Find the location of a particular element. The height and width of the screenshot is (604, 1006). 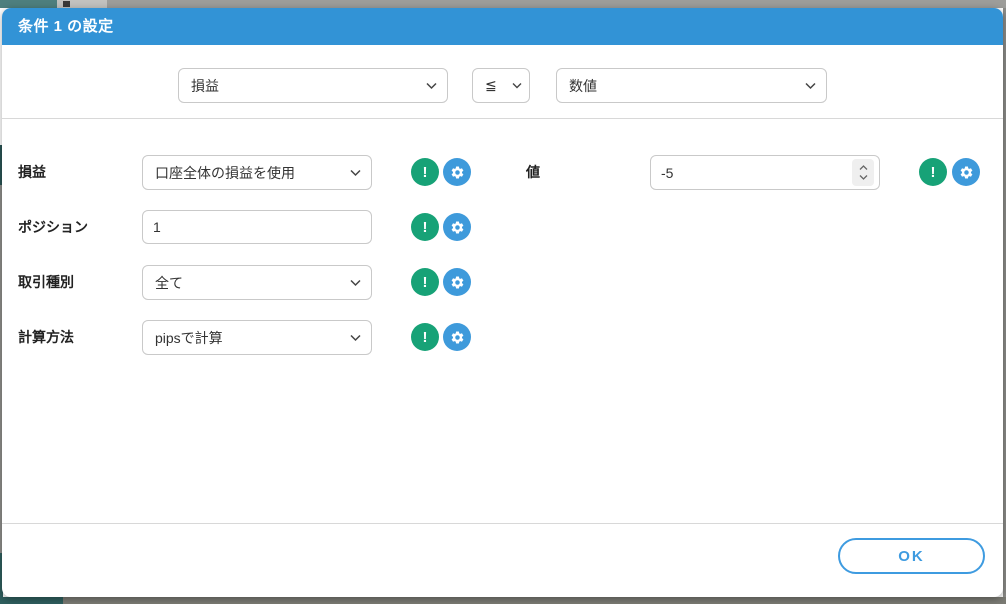

condition-target-select-value: 損益 is located at coordinates (205, 85).